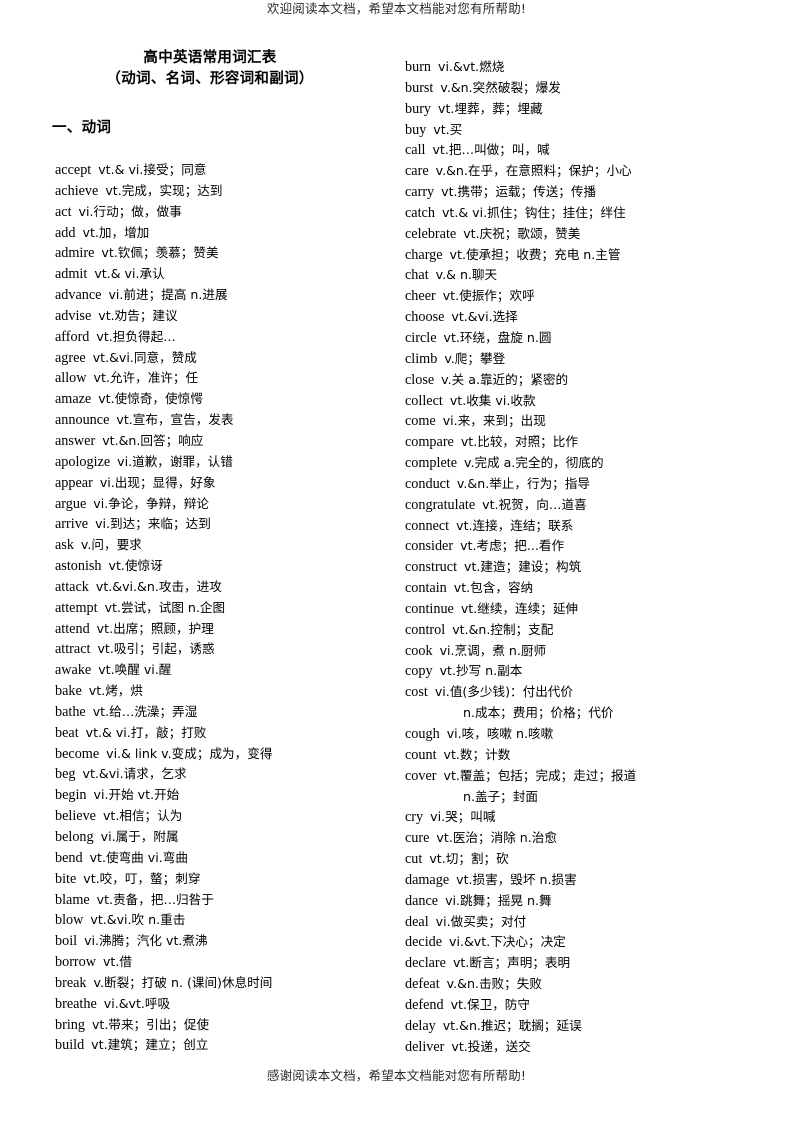 The width and height of the screenshot is (793, 1122). What do you see at coordinates (580, 442) in the screenshot?
I see `vocabulary-entry: compare vt.比较，对照；比作` at bounding box center [580, 442].